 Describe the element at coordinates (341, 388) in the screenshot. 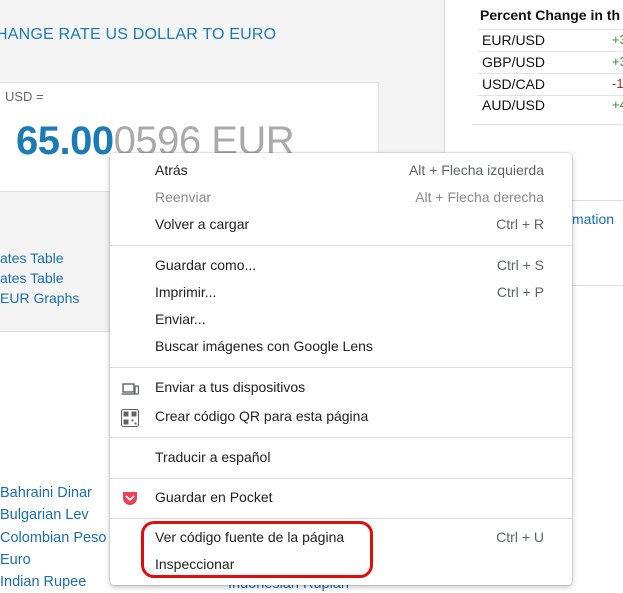

I see `menu-item-send-to-devices: Enviar a tus dispositivos` at that location.